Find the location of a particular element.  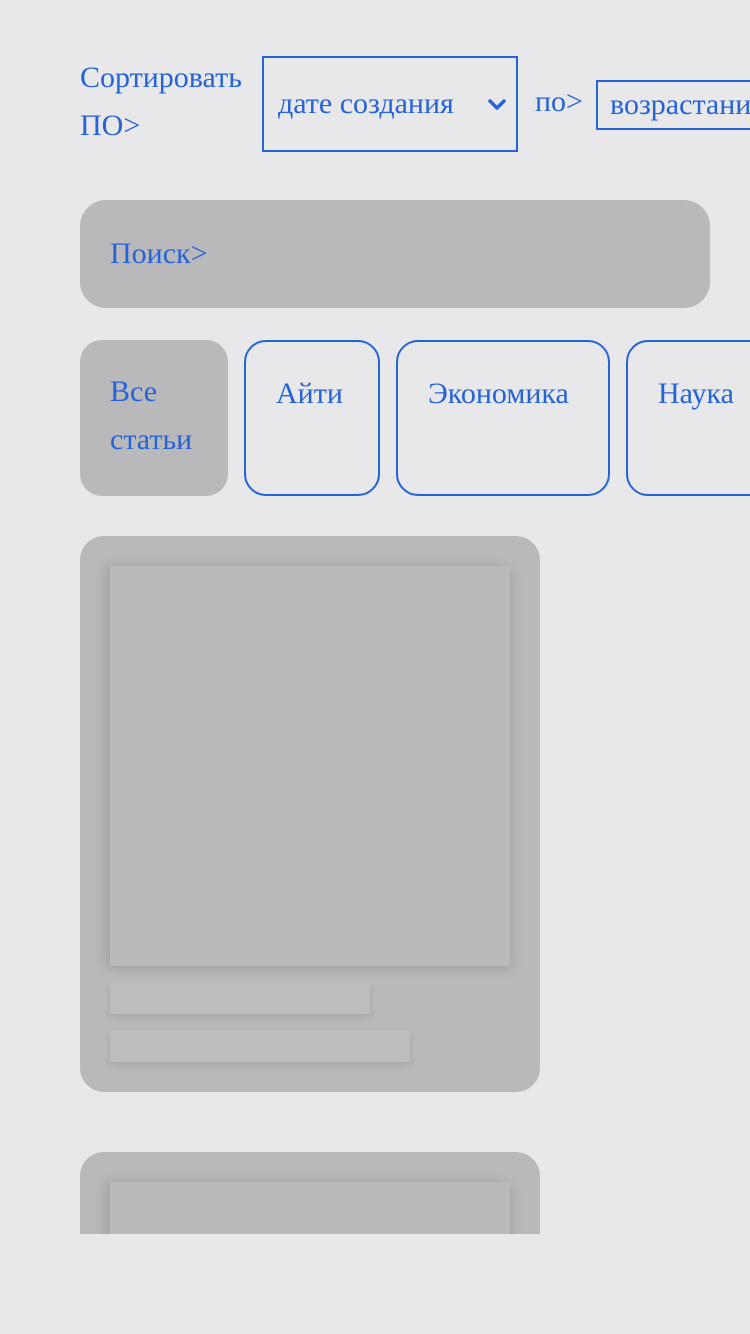

category-tab-it-label: Айти is located at coordinates (309, 393).